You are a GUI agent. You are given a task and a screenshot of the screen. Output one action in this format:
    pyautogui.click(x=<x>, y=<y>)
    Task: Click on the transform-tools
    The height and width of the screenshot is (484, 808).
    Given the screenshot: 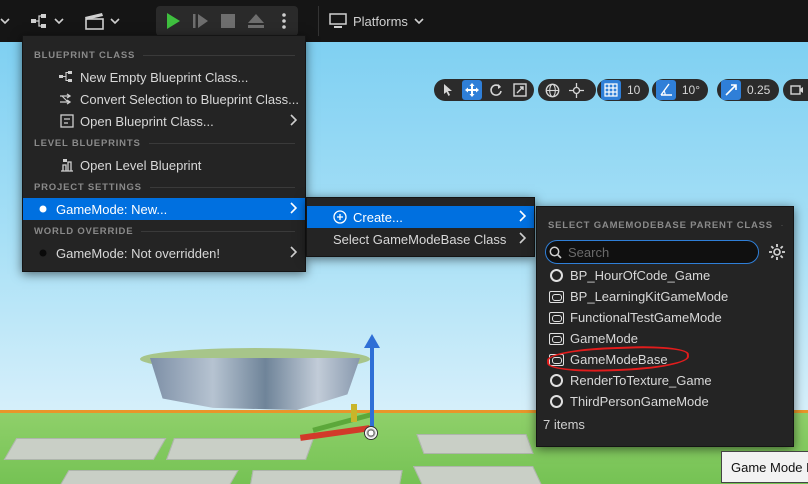 What is the action you would take?
    pyautogui.click(x=484, y=90)
    